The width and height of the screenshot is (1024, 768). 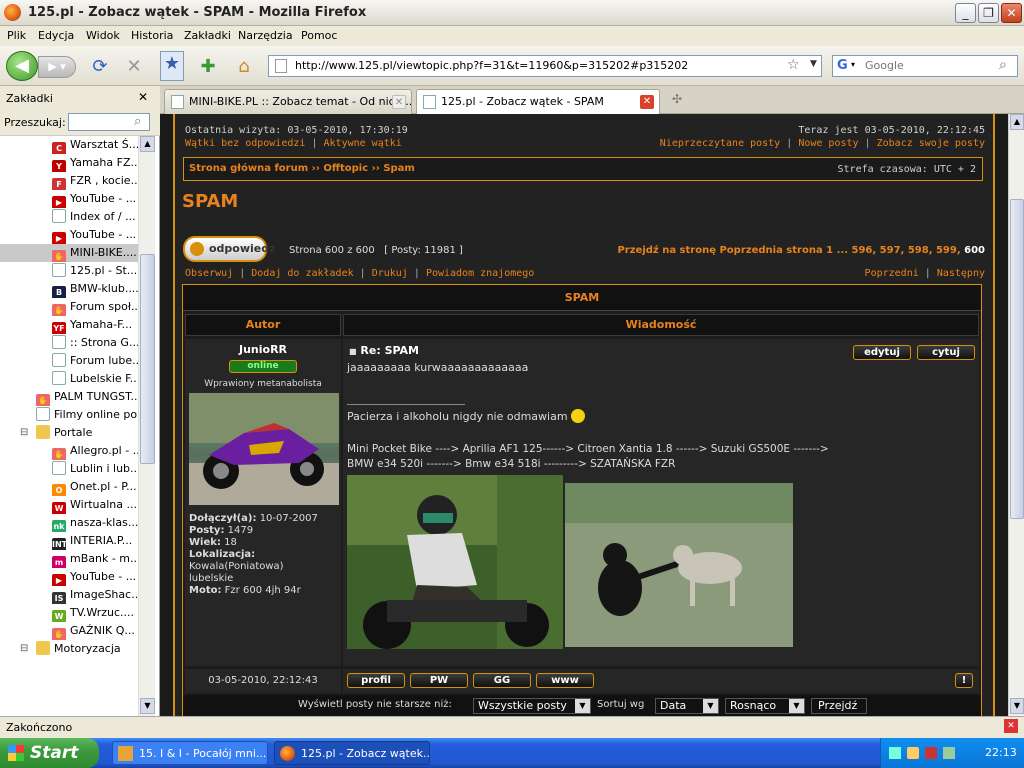 What do you see at coordinates (265, 35) in the screenshot?
I see `menu-tools: Narzędzia` at bounding box center [265, 35].